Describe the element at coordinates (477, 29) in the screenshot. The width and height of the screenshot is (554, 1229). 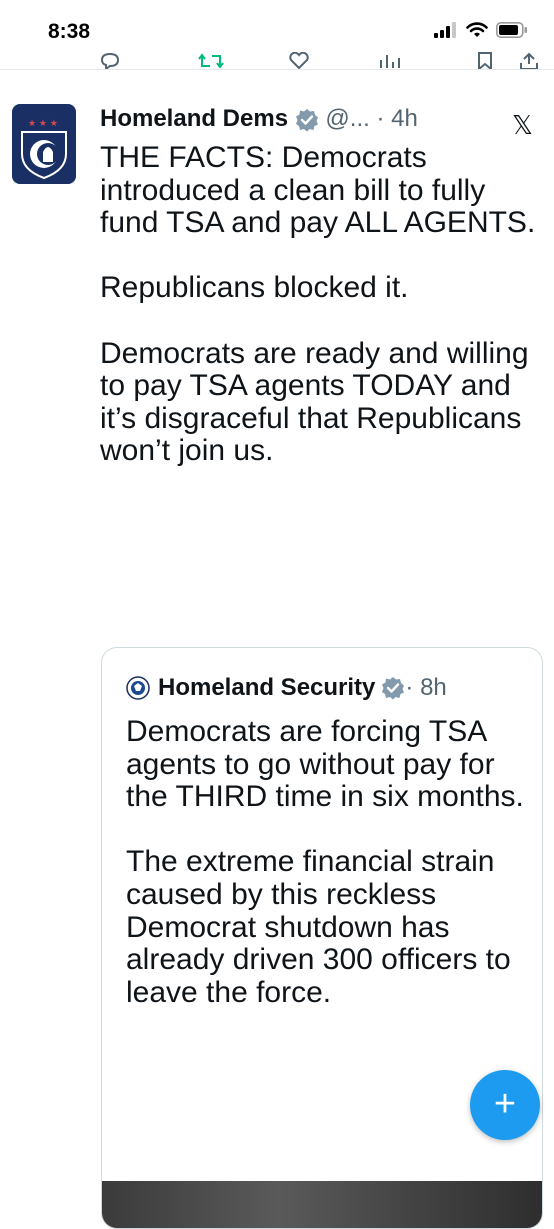
I see `wifi-icon` at that location.